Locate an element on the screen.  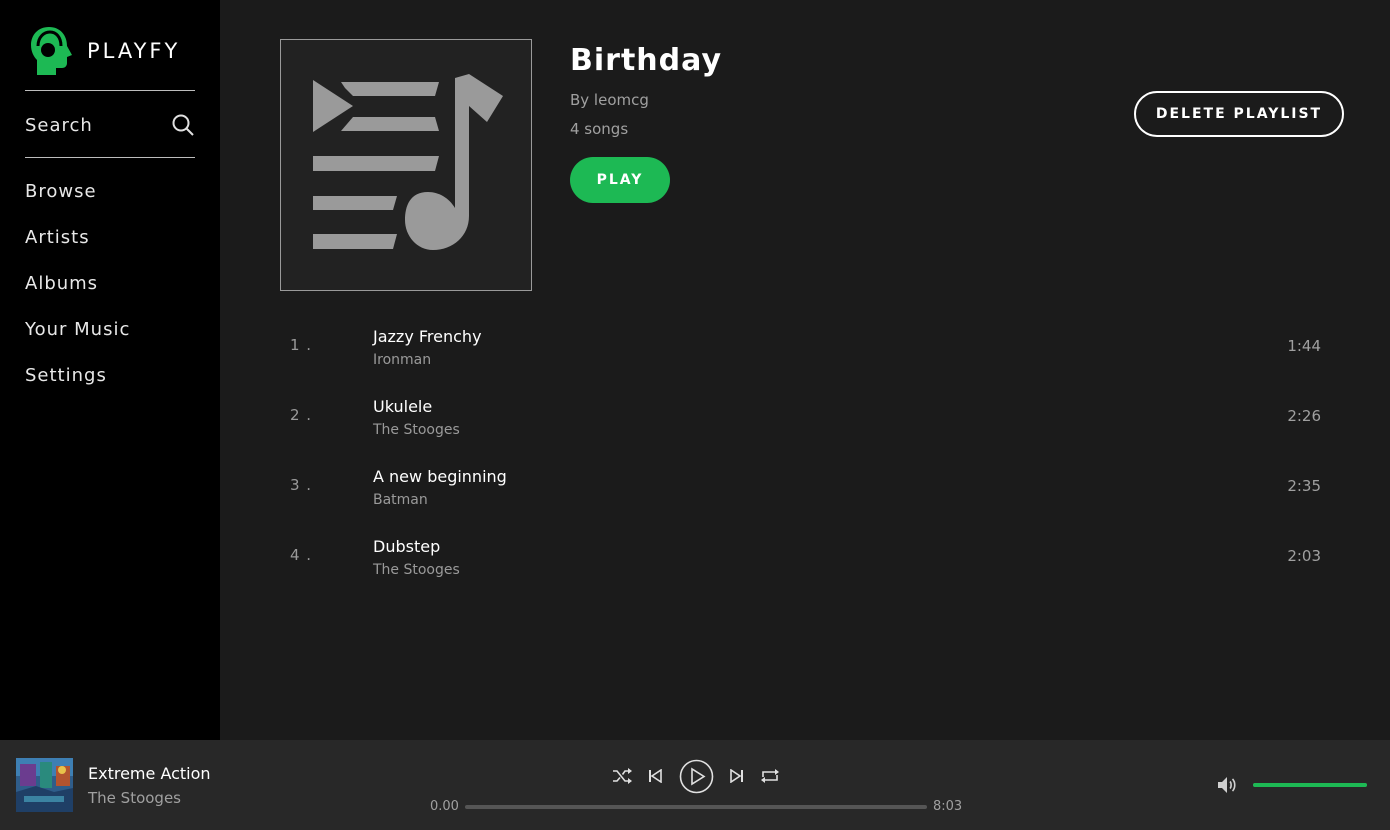
track-name: Ukulele is located at coordinates (403, 406).